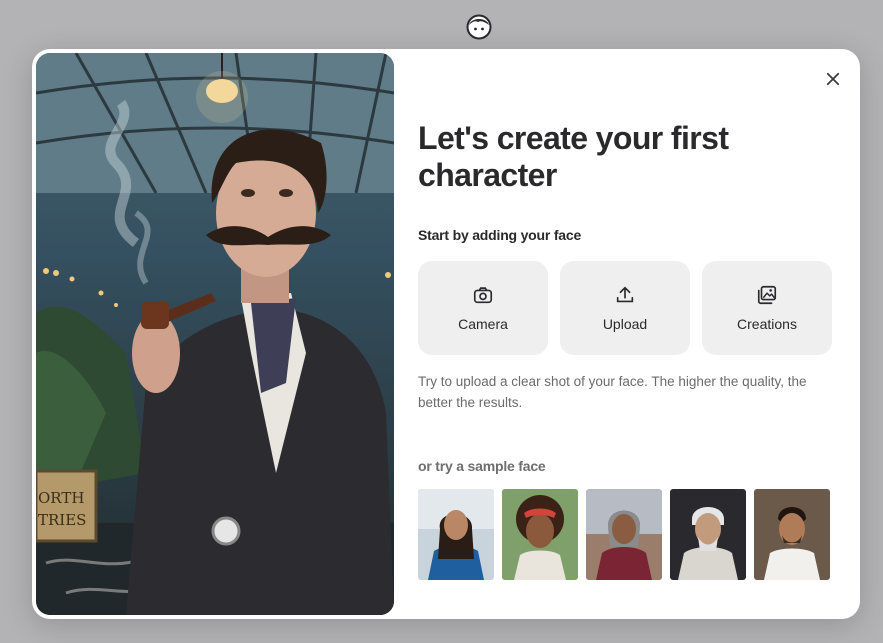 This screenshot has height=643, width=883. I want to click on upload-label: Upload, so click(625, 324).